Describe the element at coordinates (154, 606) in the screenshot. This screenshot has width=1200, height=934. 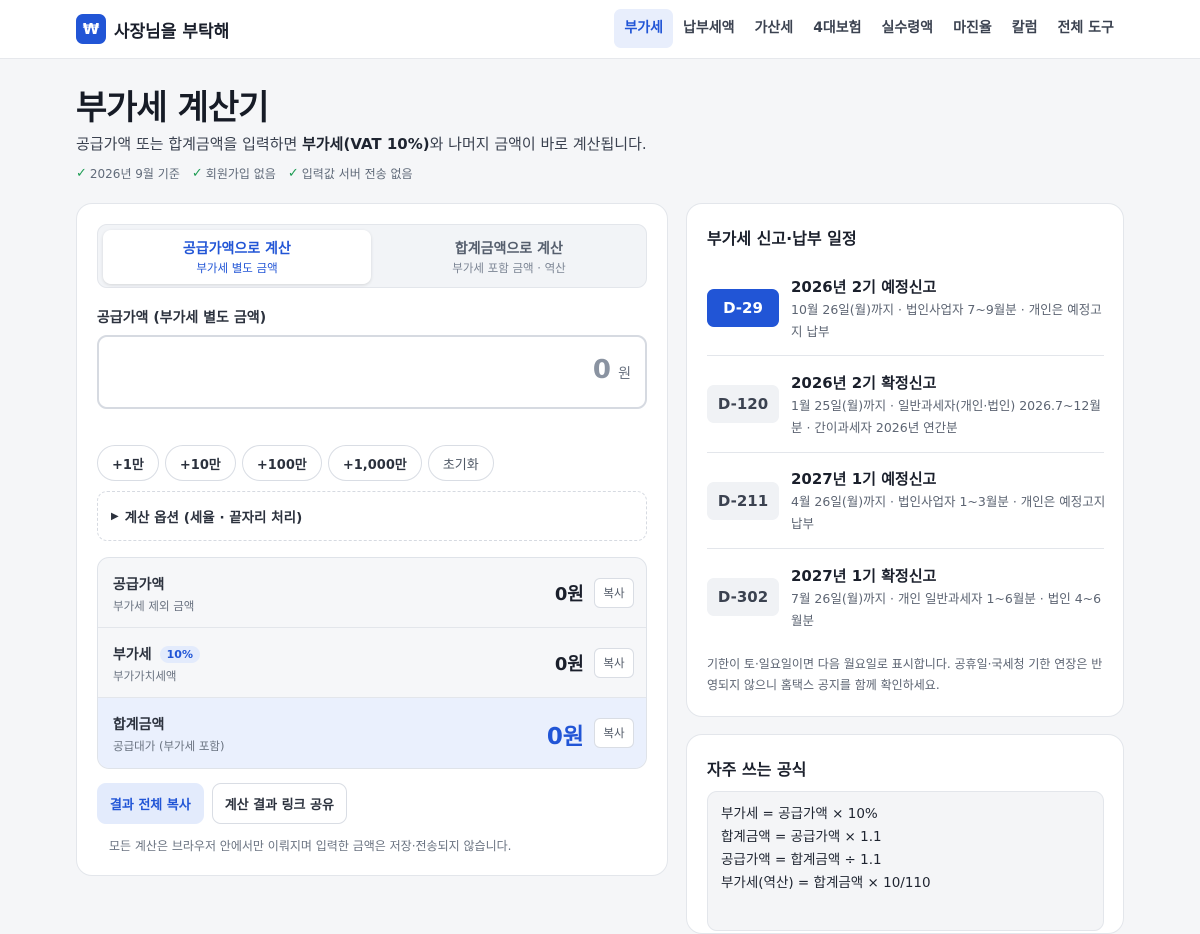
I see `result-subtitle: 부가세 제외 금액` at that location.